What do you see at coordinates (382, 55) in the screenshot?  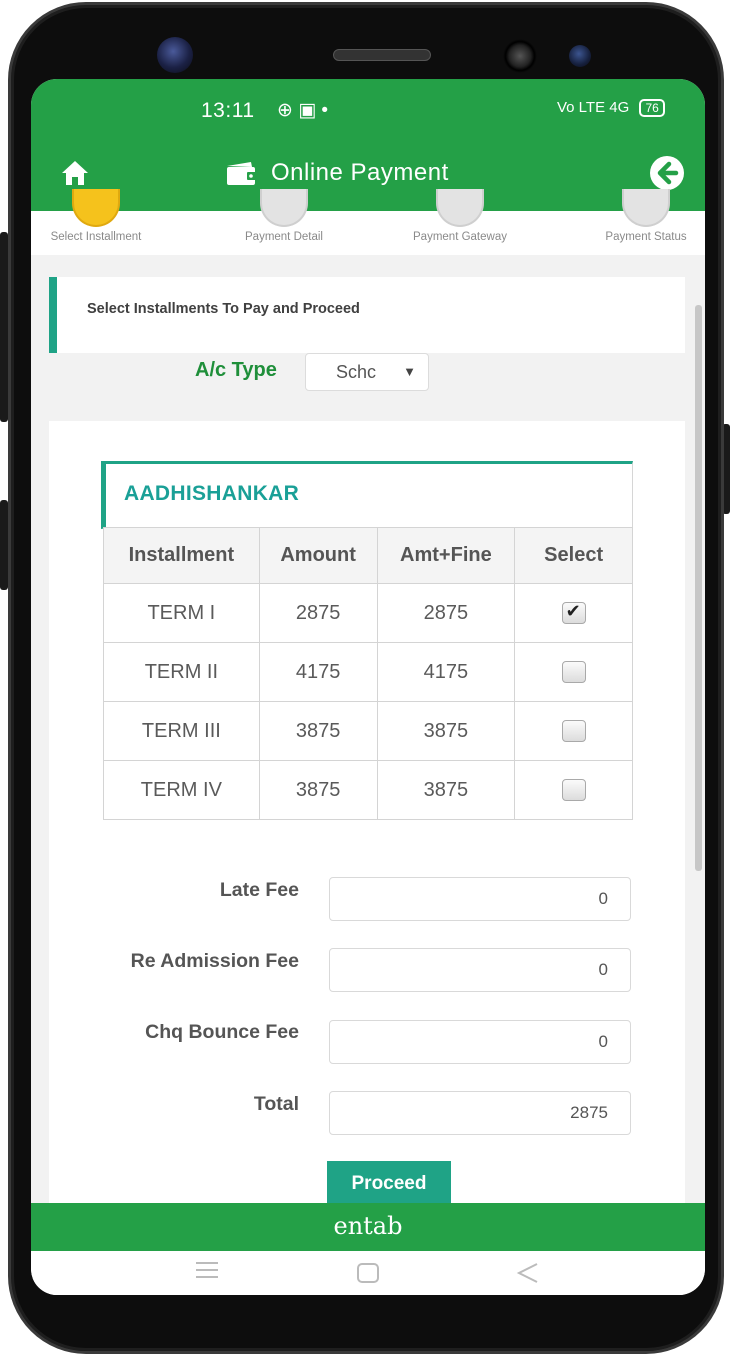 I see `earpiece-speaker` at bounding box center [382, 55].